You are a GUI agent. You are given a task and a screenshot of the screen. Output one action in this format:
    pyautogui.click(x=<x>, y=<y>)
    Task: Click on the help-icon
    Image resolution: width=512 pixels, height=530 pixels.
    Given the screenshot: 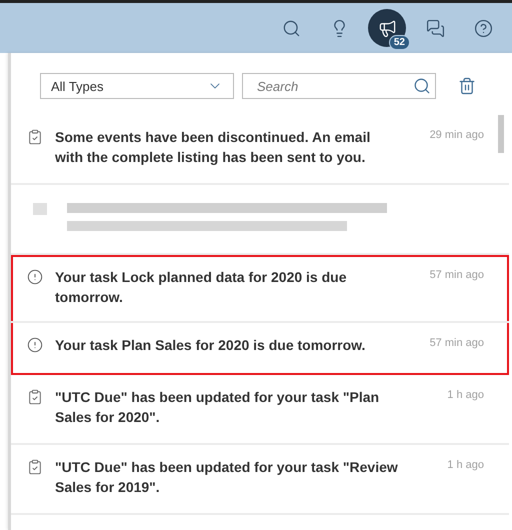 What is the action you would take?
    pyautogui.click(x=483, y=28)
    